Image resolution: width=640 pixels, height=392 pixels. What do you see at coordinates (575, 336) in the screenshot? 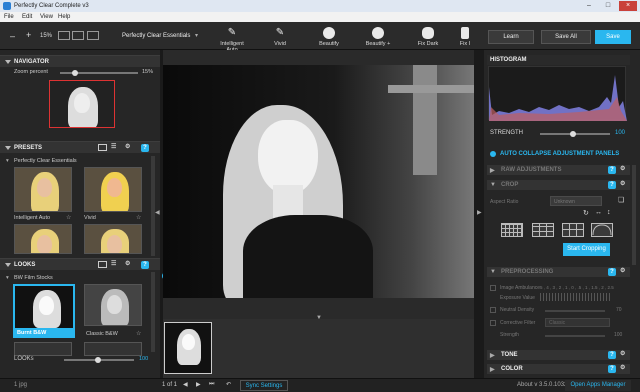
I see `strength2-slider` at bounding box center [575, 336].